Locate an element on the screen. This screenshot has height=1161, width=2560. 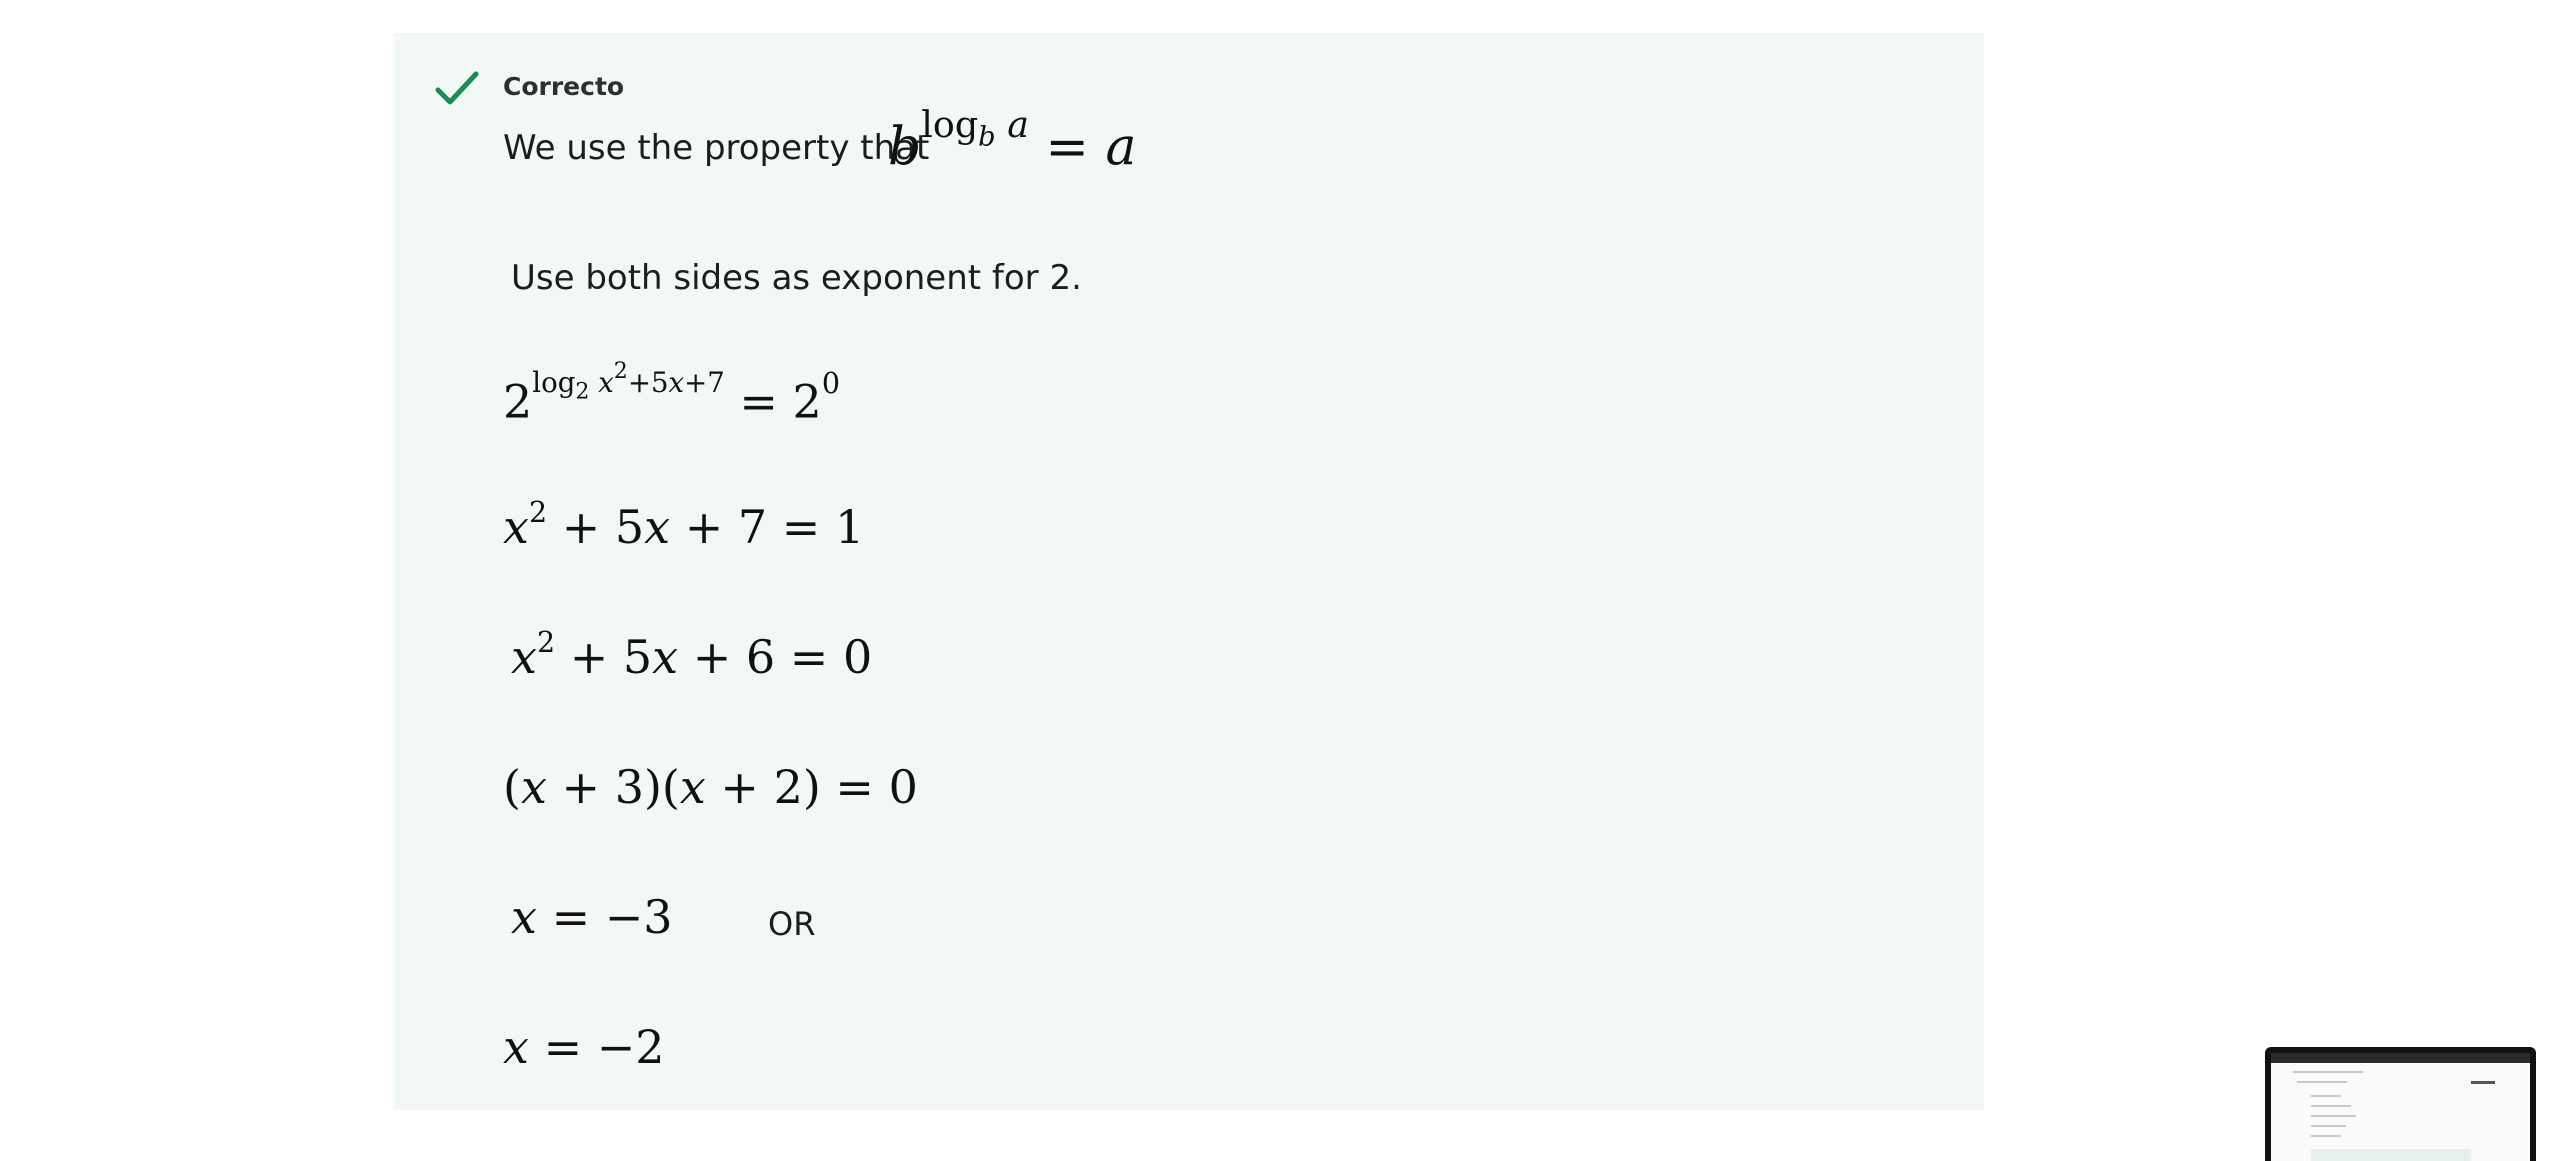
math-line-2: x2 + 5x + 7 = 1 is located at coordinates (684, 525).